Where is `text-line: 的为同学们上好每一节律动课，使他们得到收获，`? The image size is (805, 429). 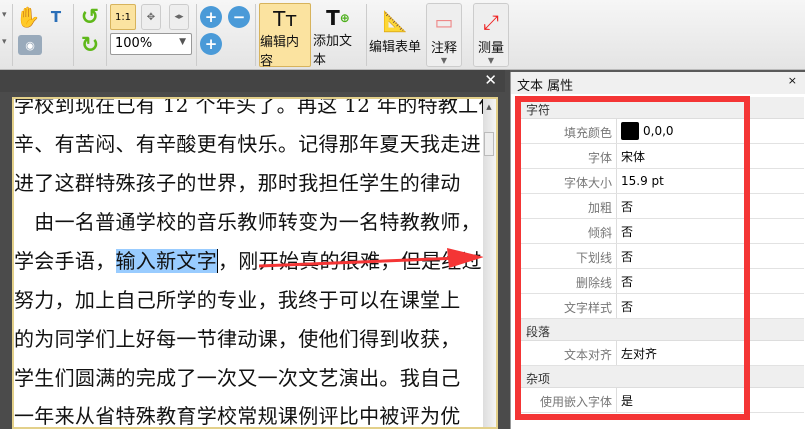 text-line: 的为同学们上好每一节律动课，使他们得到收获， is located at coordinates (237, 339).